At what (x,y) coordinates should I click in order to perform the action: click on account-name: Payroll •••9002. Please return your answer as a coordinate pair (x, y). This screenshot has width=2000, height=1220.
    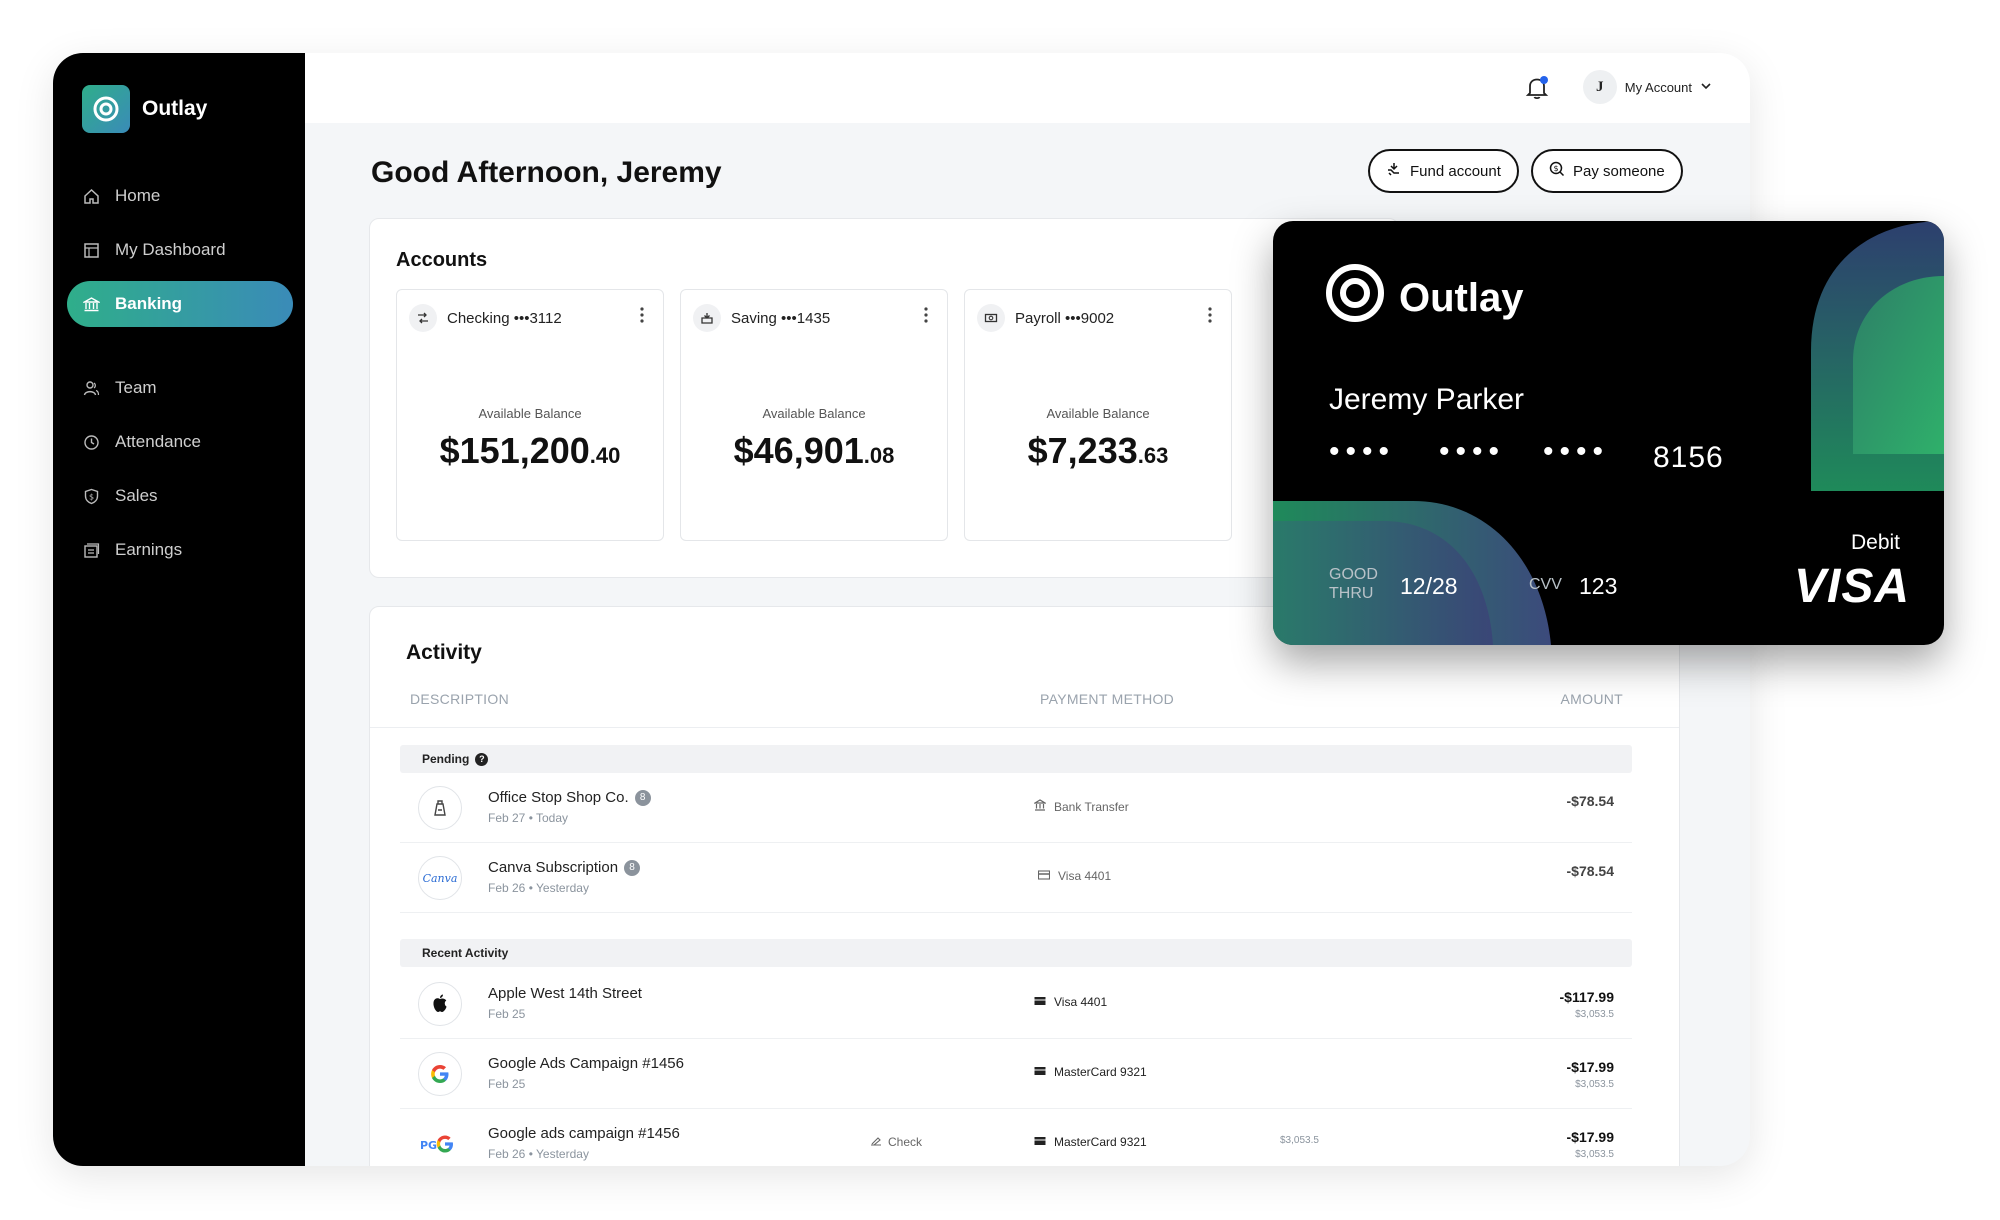
    Looking at the image, I should click on (1065, 318).